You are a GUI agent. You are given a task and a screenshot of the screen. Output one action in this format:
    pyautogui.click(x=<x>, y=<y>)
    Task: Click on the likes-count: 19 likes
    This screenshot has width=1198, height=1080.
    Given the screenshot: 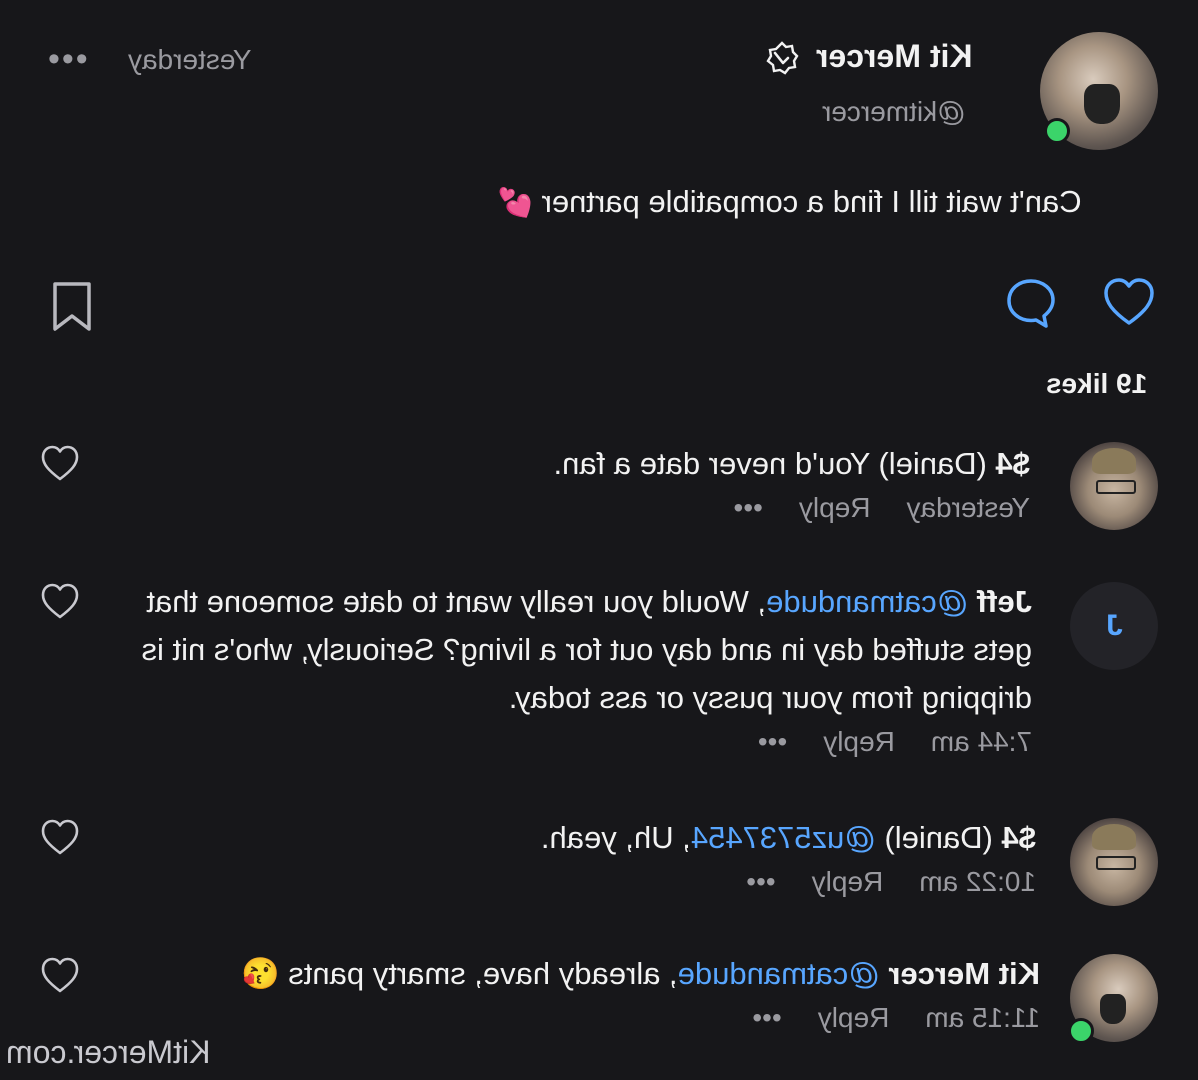 What is the action you would take?
    pyautogui.click(x=1096, y=384)
    